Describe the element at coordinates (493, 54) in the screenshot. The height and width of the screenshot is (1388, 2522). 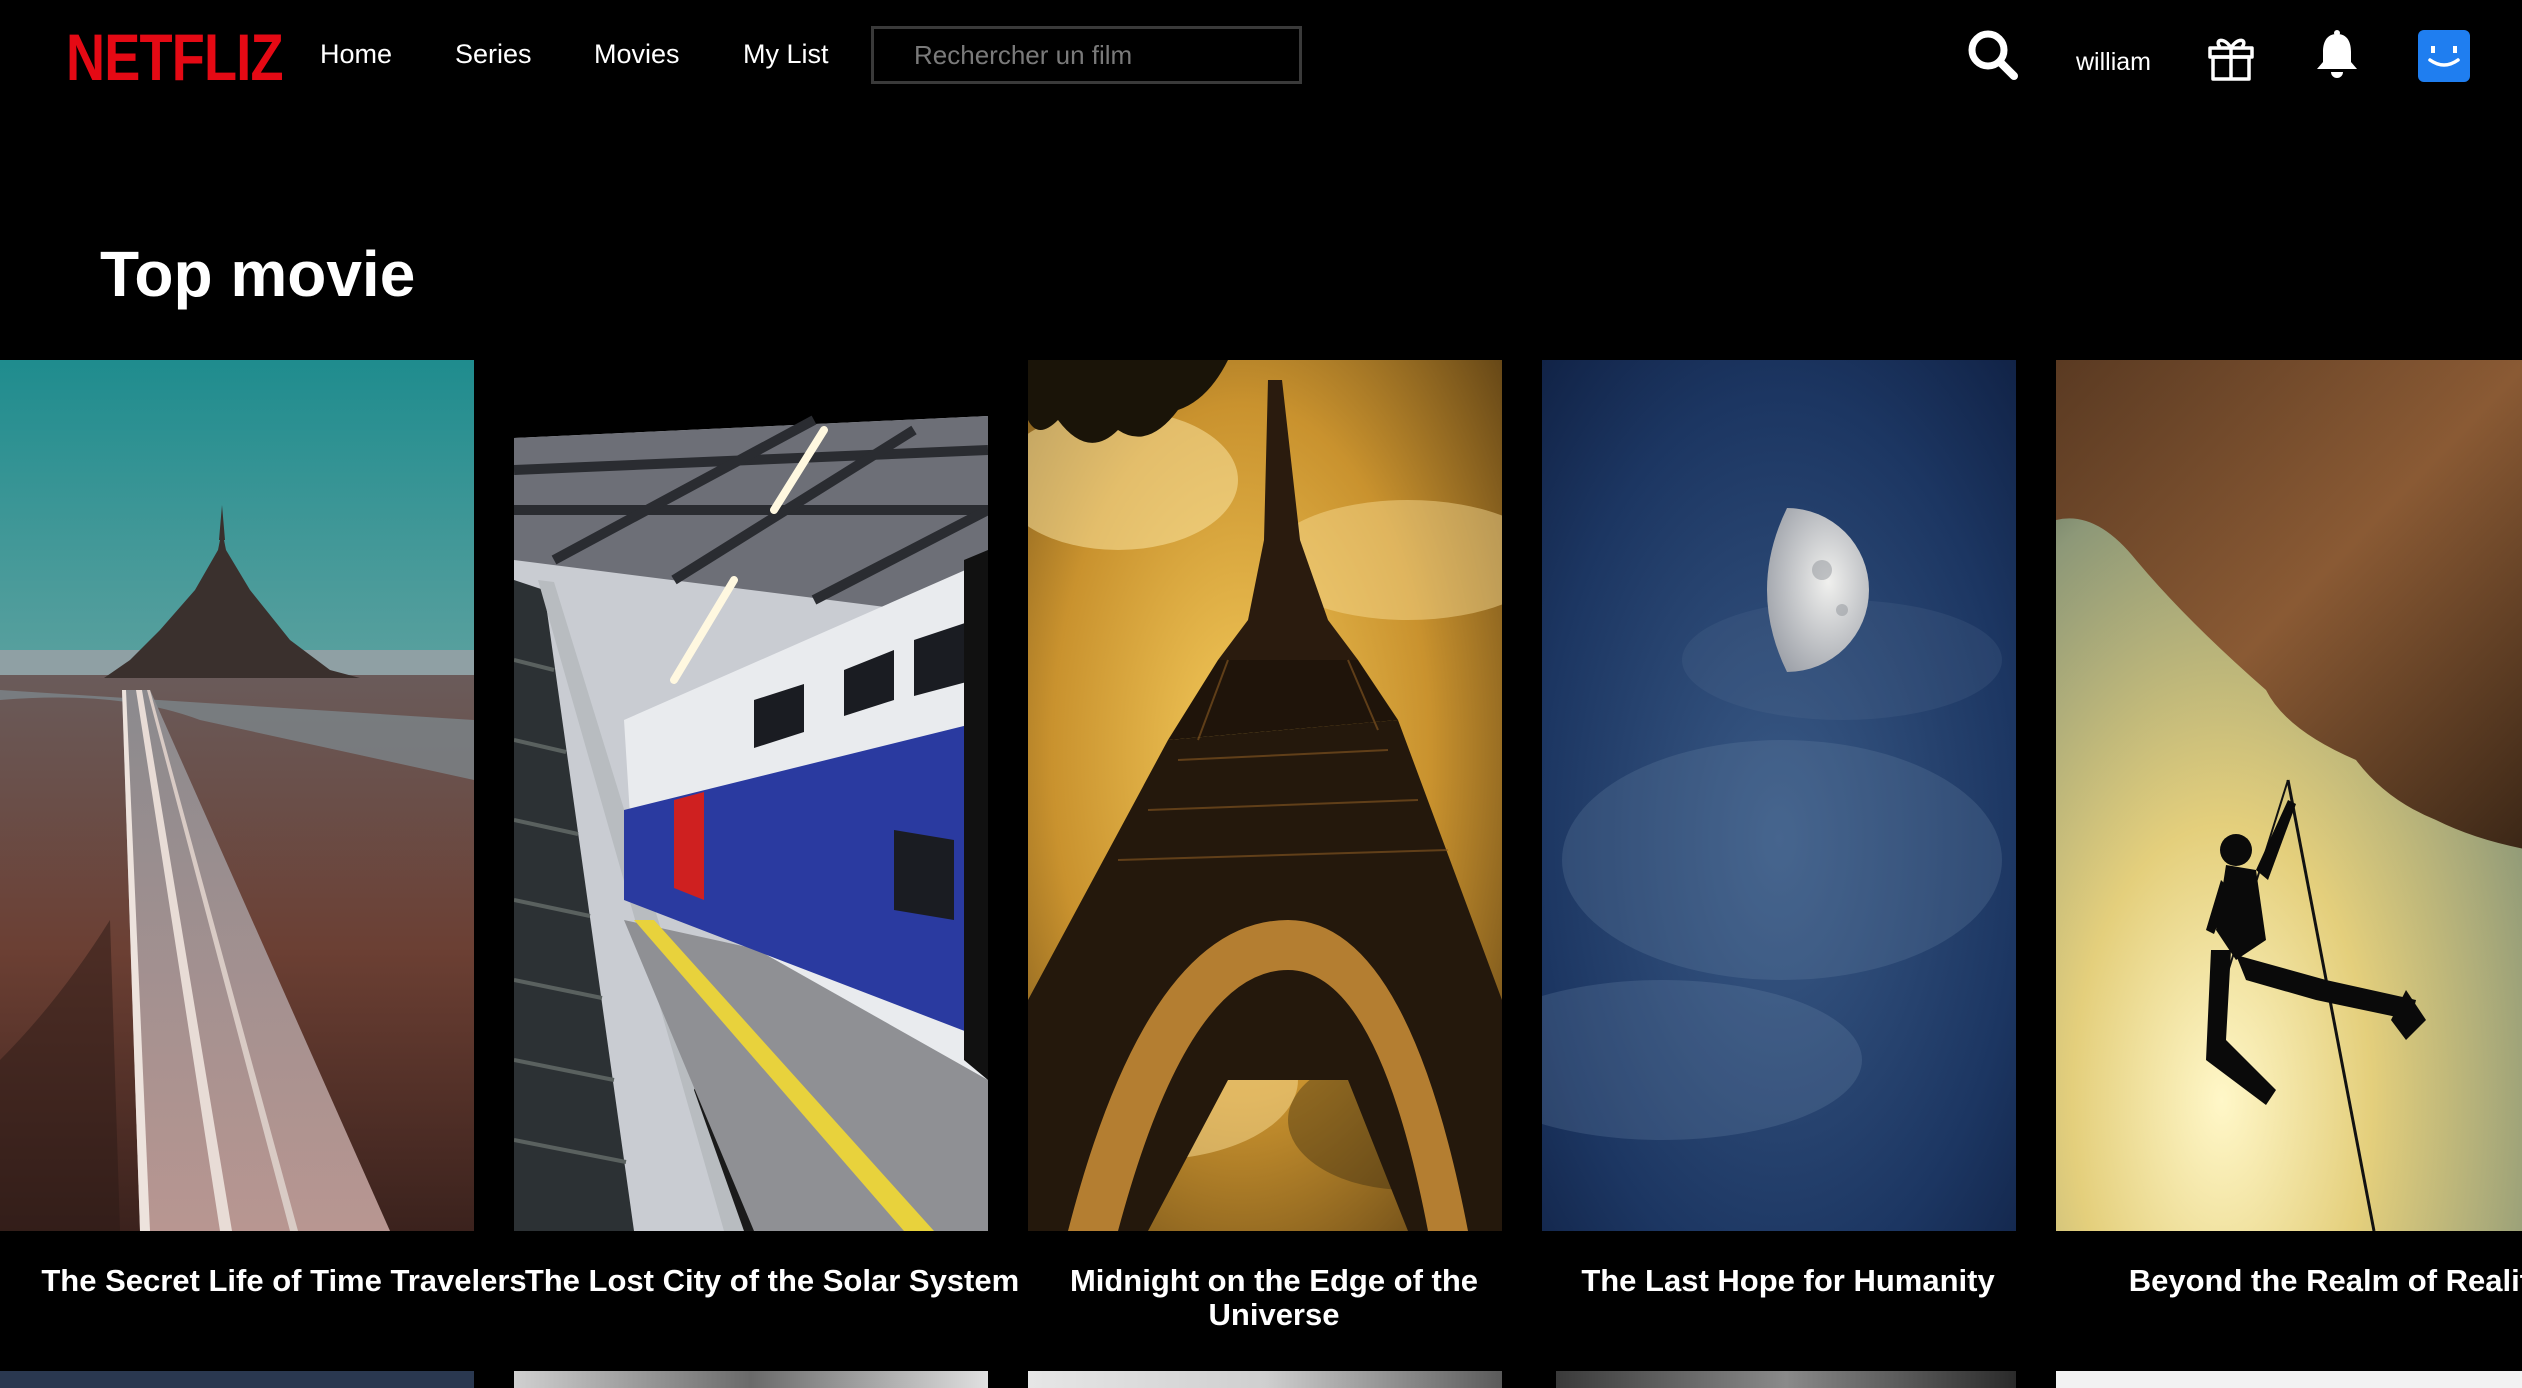
I see `nav-series: Series` at that location.